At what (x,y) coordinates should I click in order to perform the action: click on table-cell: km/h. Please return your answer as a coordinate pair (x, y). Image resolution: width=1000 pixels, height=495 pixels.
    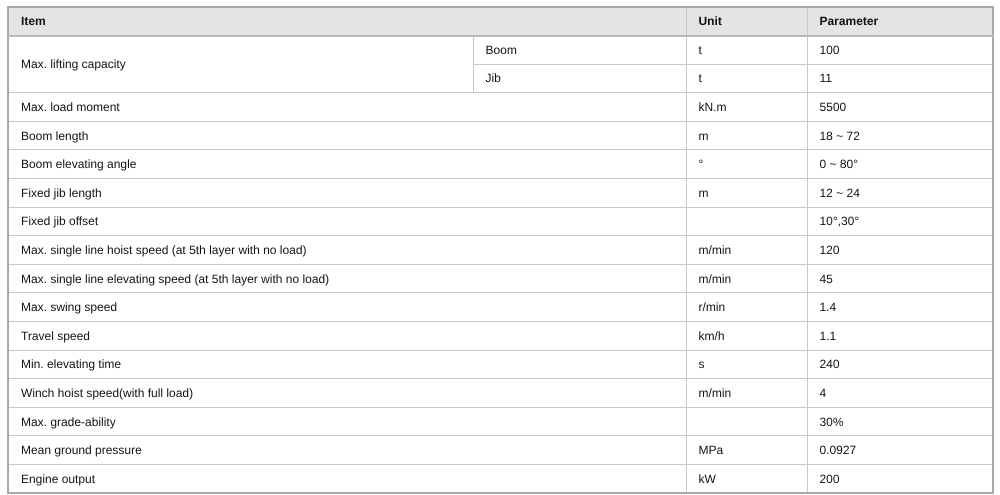
    Looking at the image, I should click on (746, 336).